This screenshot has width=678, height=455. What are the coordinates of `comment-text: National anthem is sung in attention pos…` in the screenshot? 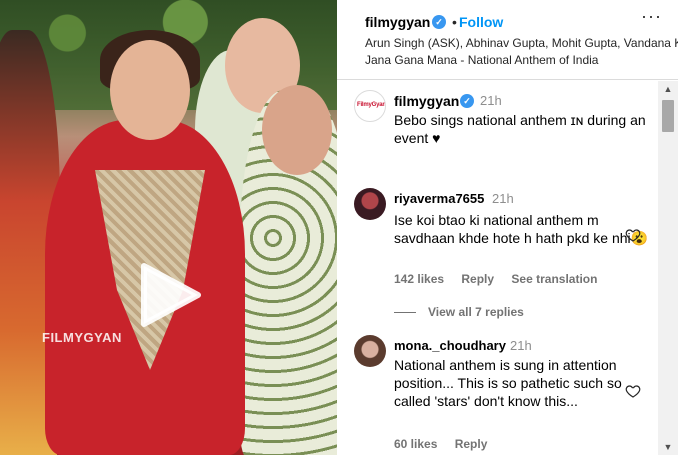 It's located at (508, 383).